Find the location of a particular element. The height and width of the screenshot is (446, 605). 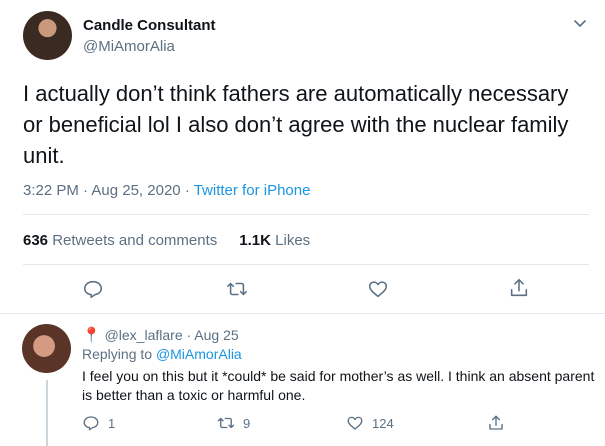

reply-header: 📍 @lex_laflare · Aug 25 is located at coordinates (160, 335).